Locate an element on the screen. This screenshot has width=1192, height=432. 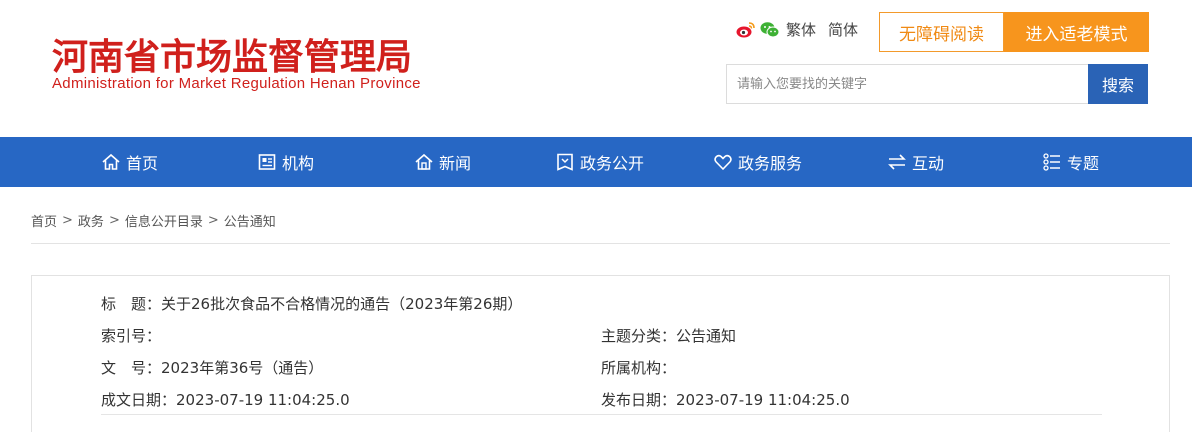
breadcrumb: 首页 > 政务 > 信息公开目录 > 公告通知 is located at coordinates (153, 220).